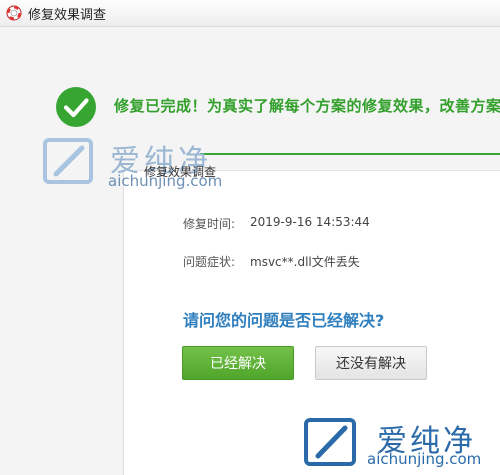 Image resolution: width=500 pixels, height=475 pixels. What do you see at coordinates (350, 154) in the screenshot?
I see `green-divider` at bounding box center [350, 154].